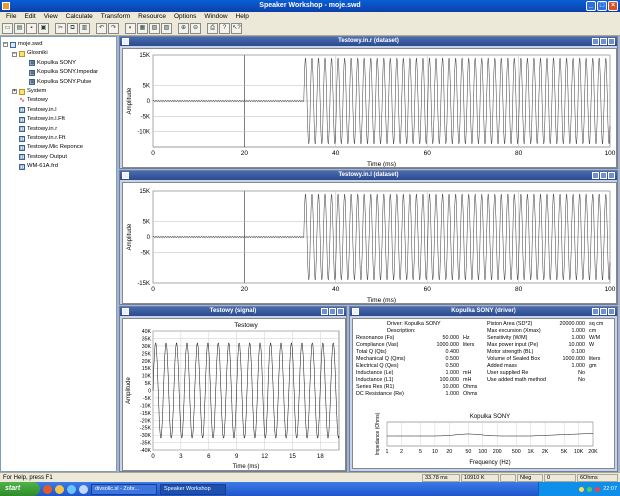 Image resolution: width=620 pixels, height=496 pixels. What do you see at coordinates (58, 157) in the screenshot?
I see `tree-item-dataset: ◫ Testowy Output` at bounding box center [58, 157].